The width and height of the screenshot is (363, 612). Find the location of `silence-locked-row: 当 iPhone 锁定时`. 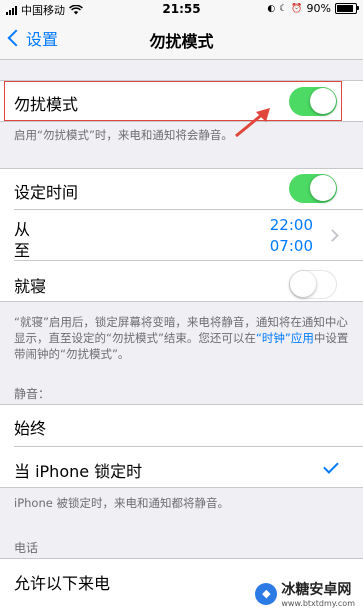

silence-locked-row: 当 iPhone 锁定时 is located at coordinates (181, 467).